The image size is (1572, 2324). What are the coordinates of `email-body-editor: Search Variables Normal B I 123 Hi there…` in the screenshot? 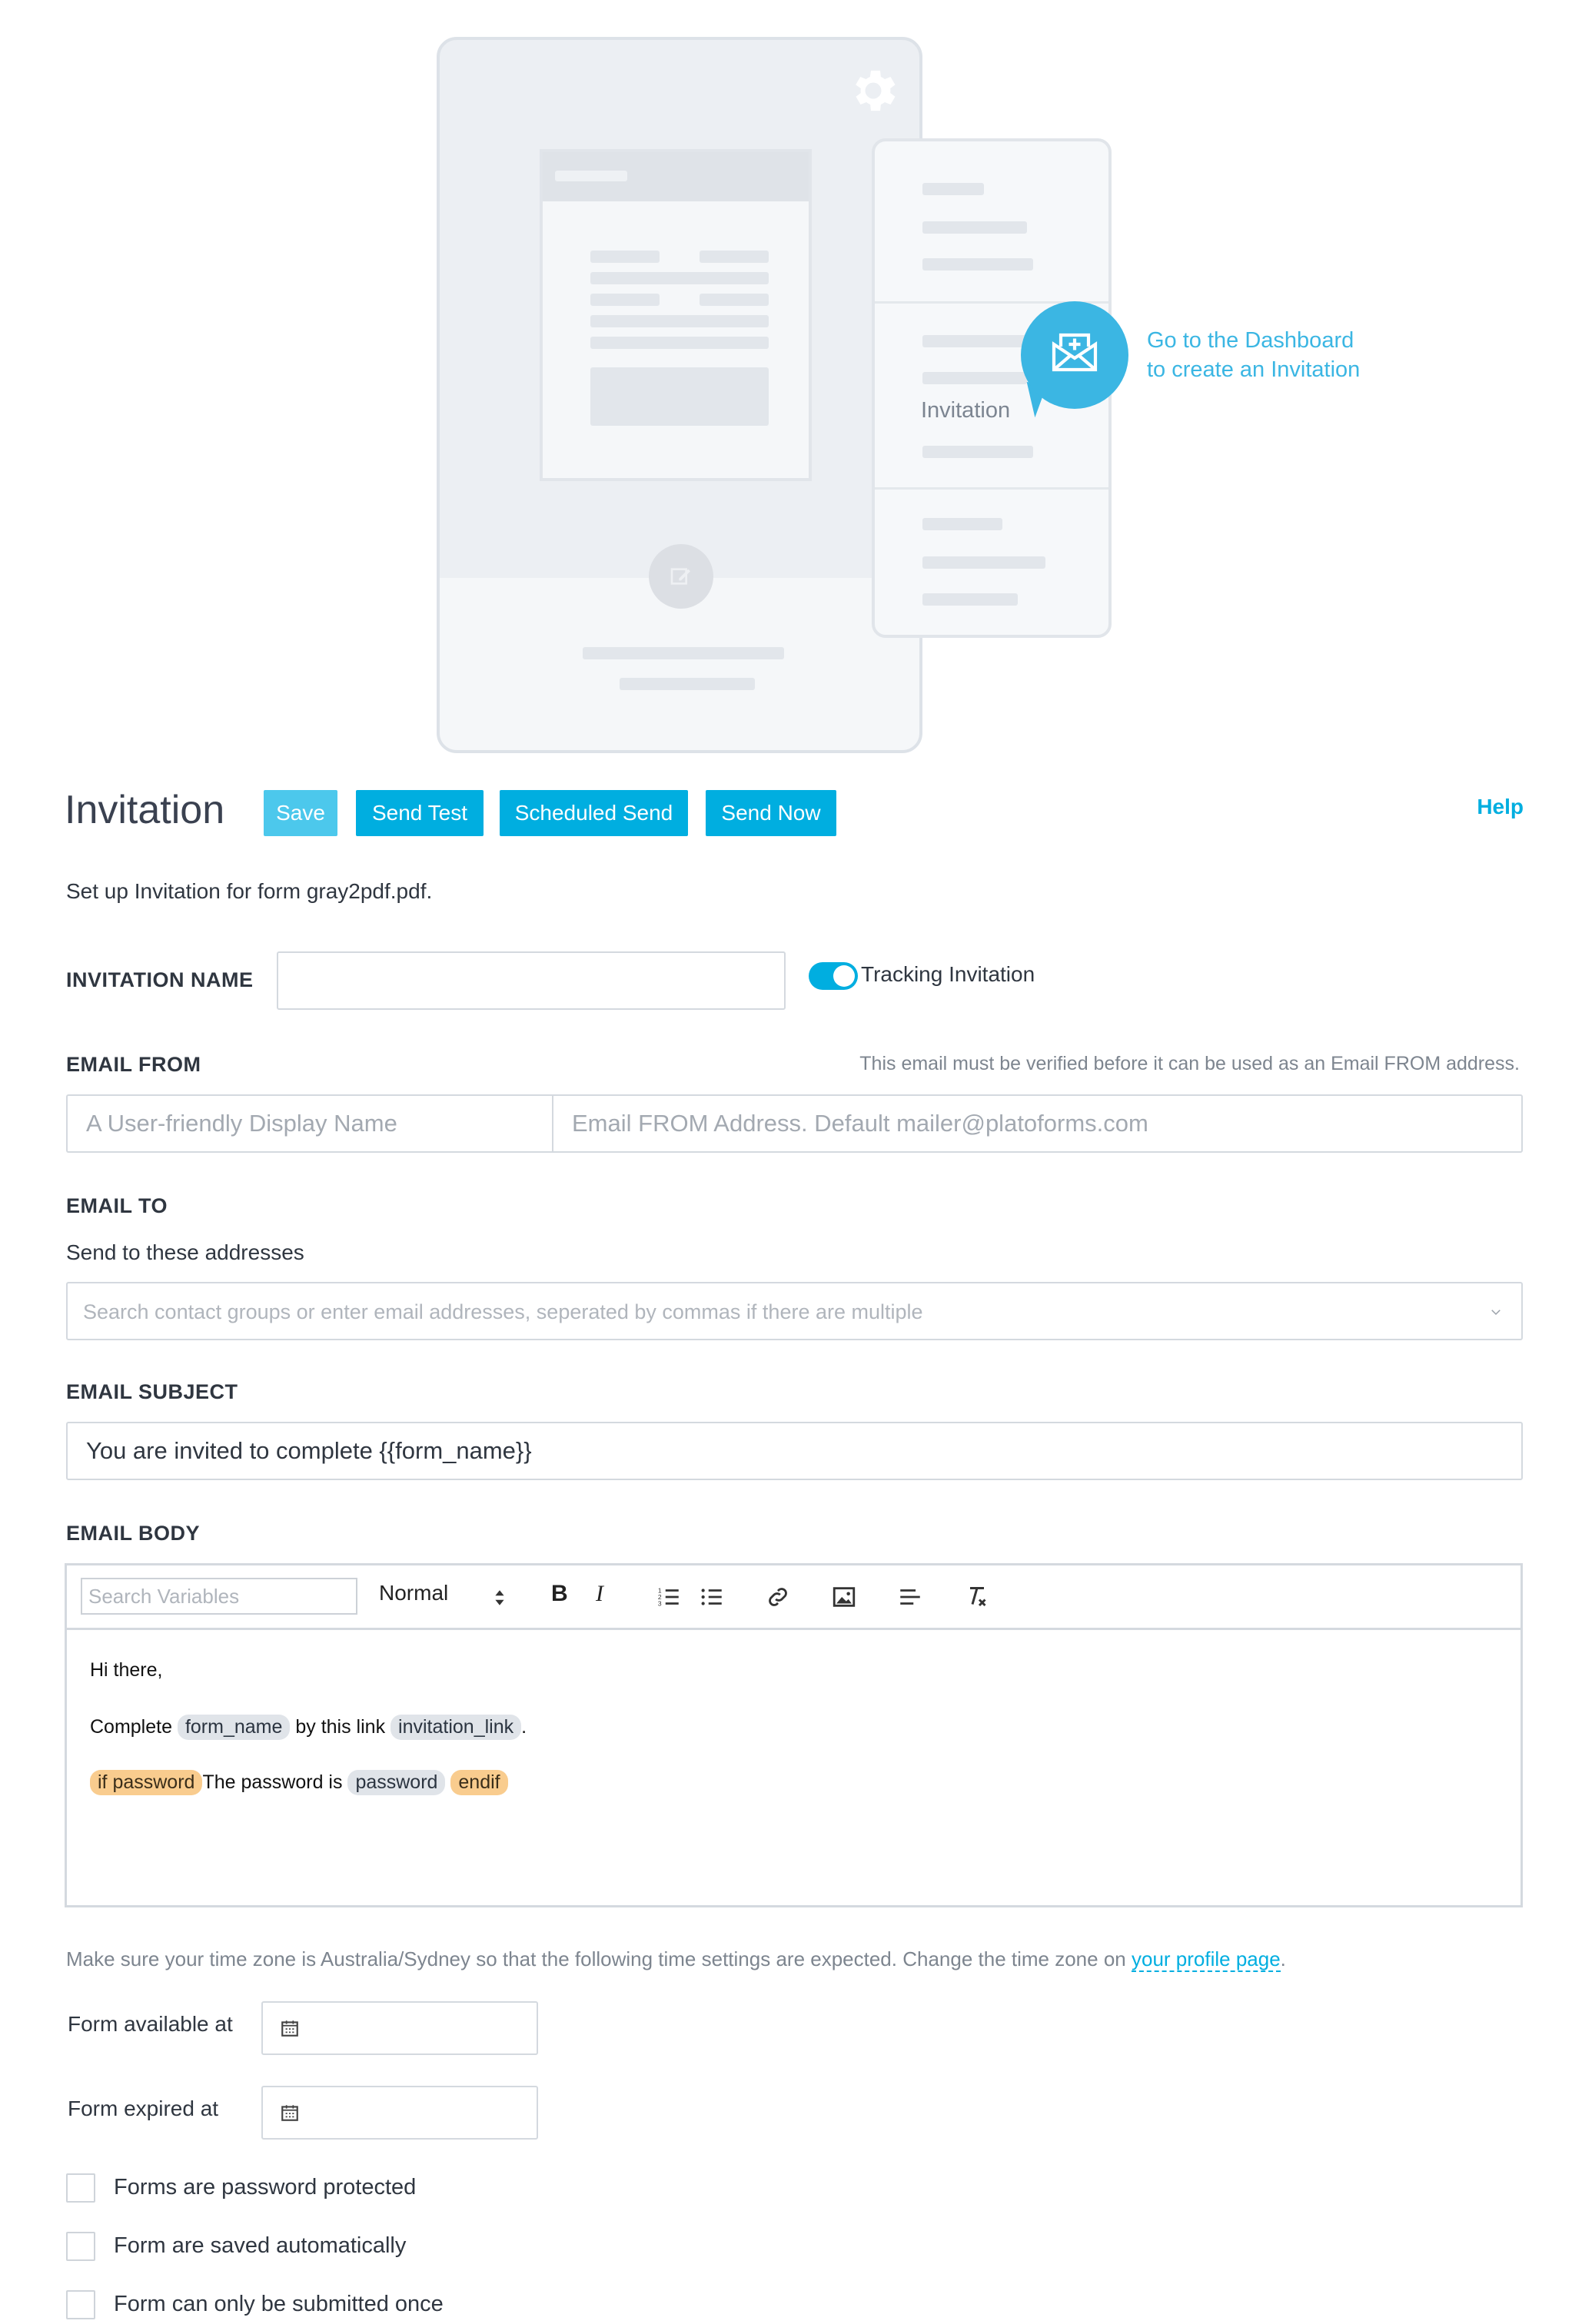 It's located at (794, 1735).